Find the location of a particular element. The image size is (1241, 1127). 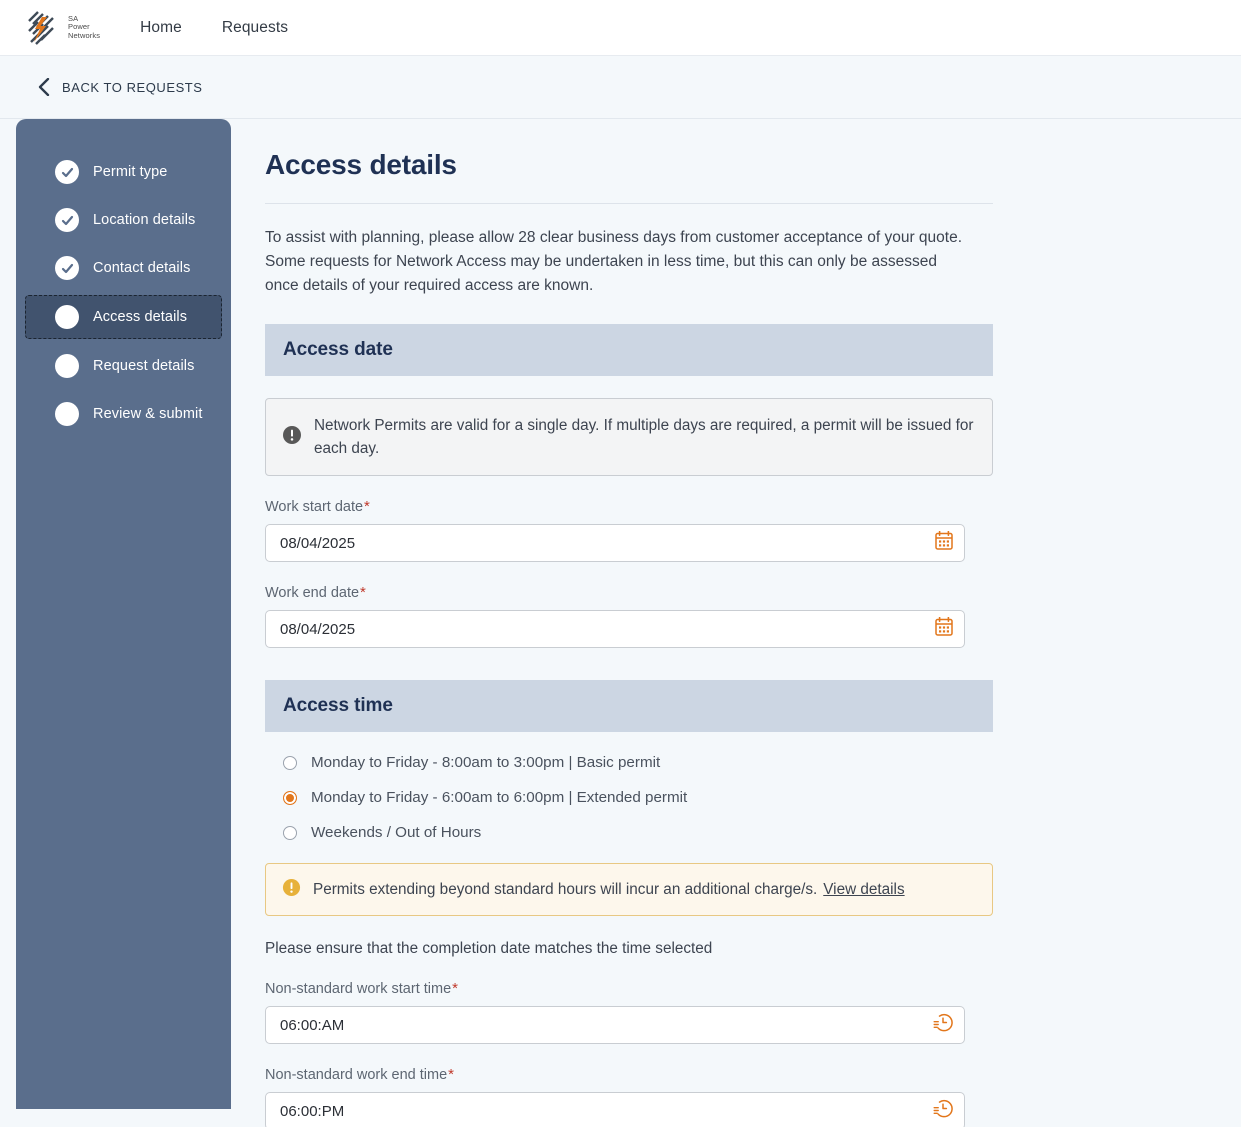

work-end-date-field: Work end date* 08/04/2025 is located at coordinates (753, 616).